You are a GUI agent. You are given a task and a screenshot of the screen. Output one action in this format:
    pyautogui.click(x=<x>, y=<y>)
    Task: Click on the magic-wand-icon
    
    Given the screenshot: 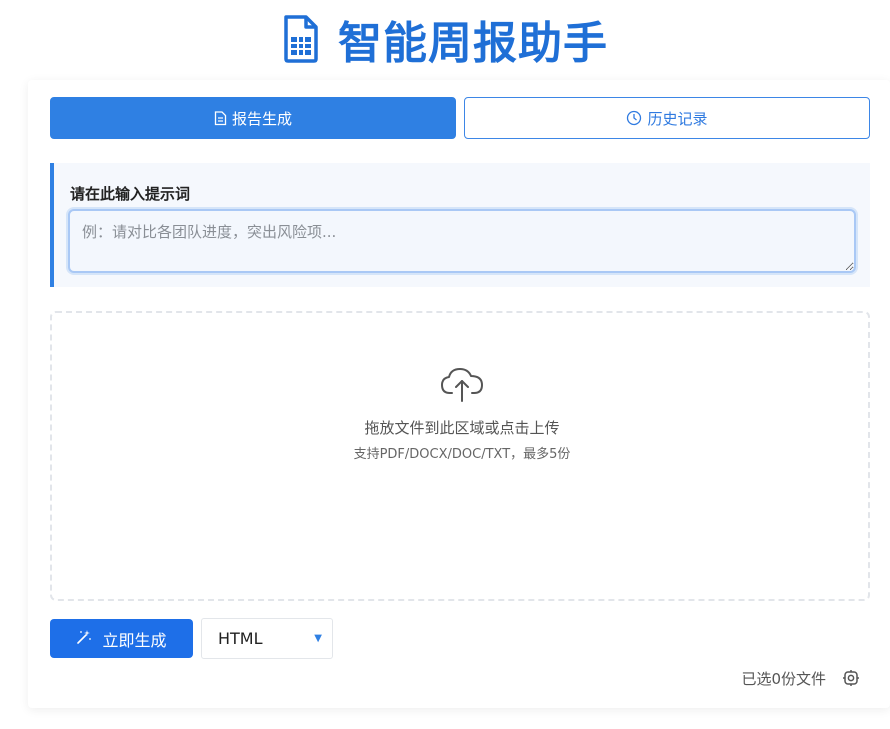 What is the action you would take?
    pyautogui.click(x=84, y=639)
    